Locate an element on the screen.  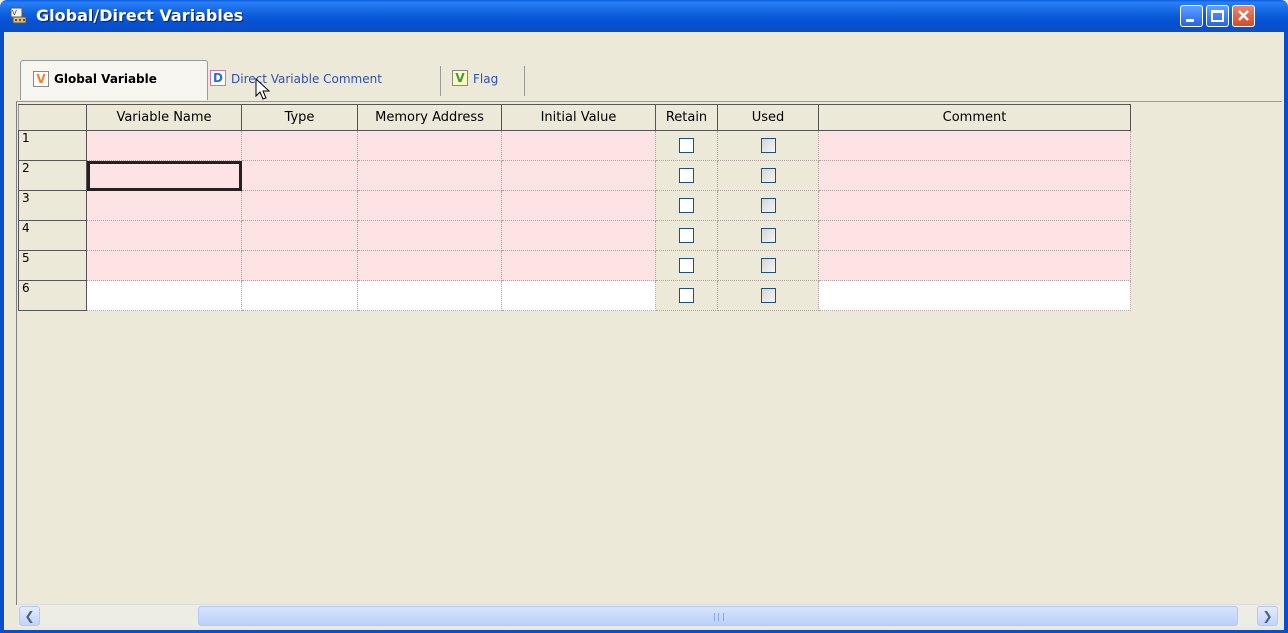
column-header-type: Type is located at coordinates (299, 117).